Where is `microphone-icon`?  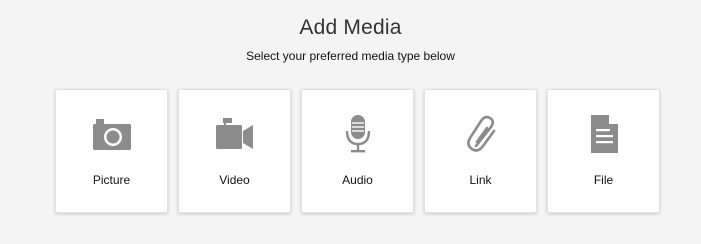 microphone-icon is located at coordinates (358, 134).